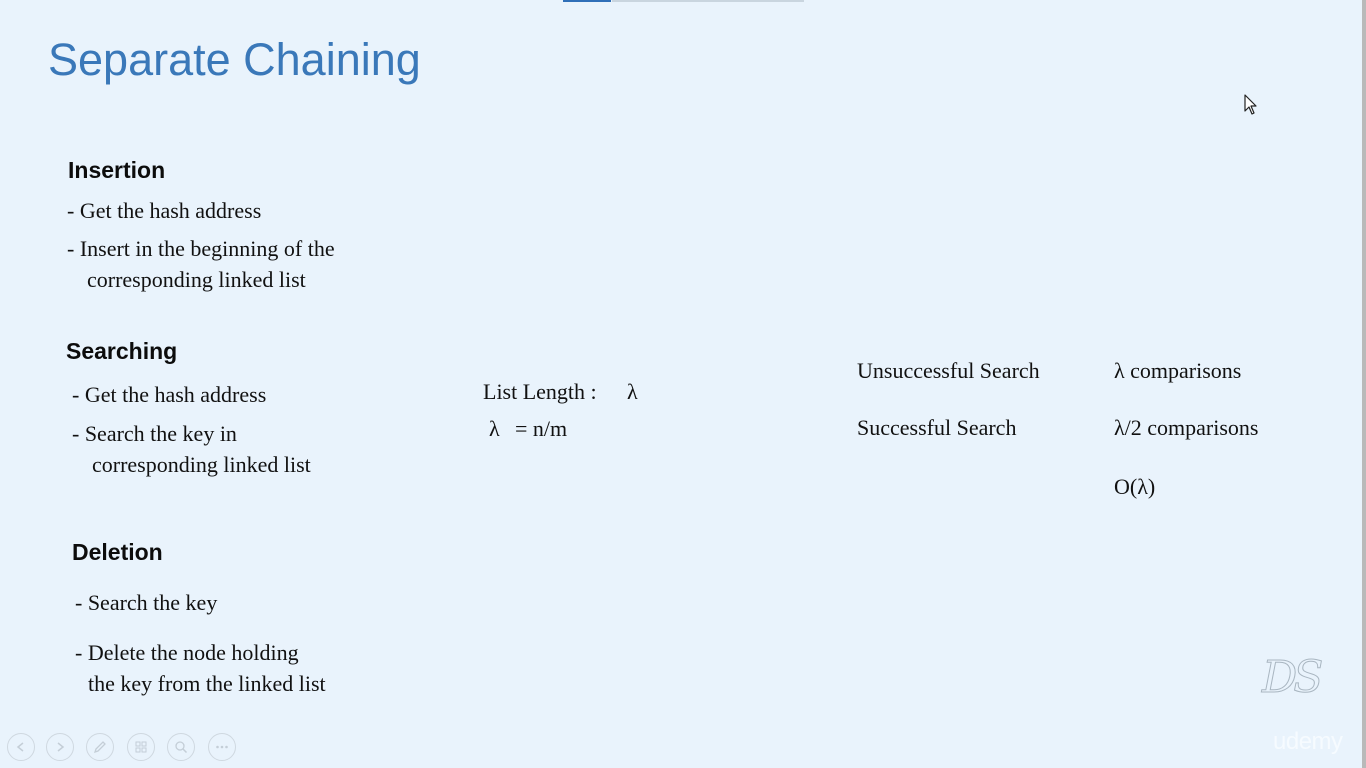 This screenshot has width=1366, height=768. Describe the element at coordinates (1308, 741) in the screenshot. I see `udemy-watermark: udemy` at that location.